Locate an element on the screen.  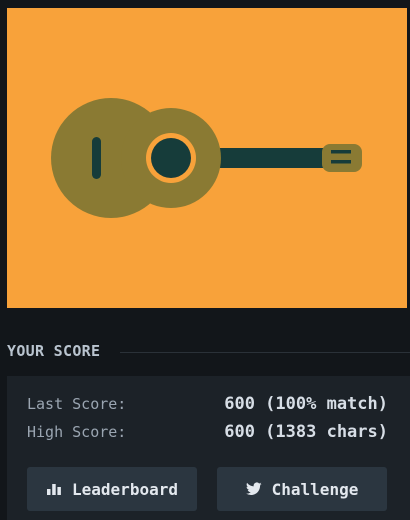
divider is located at coordinates (265, 352).